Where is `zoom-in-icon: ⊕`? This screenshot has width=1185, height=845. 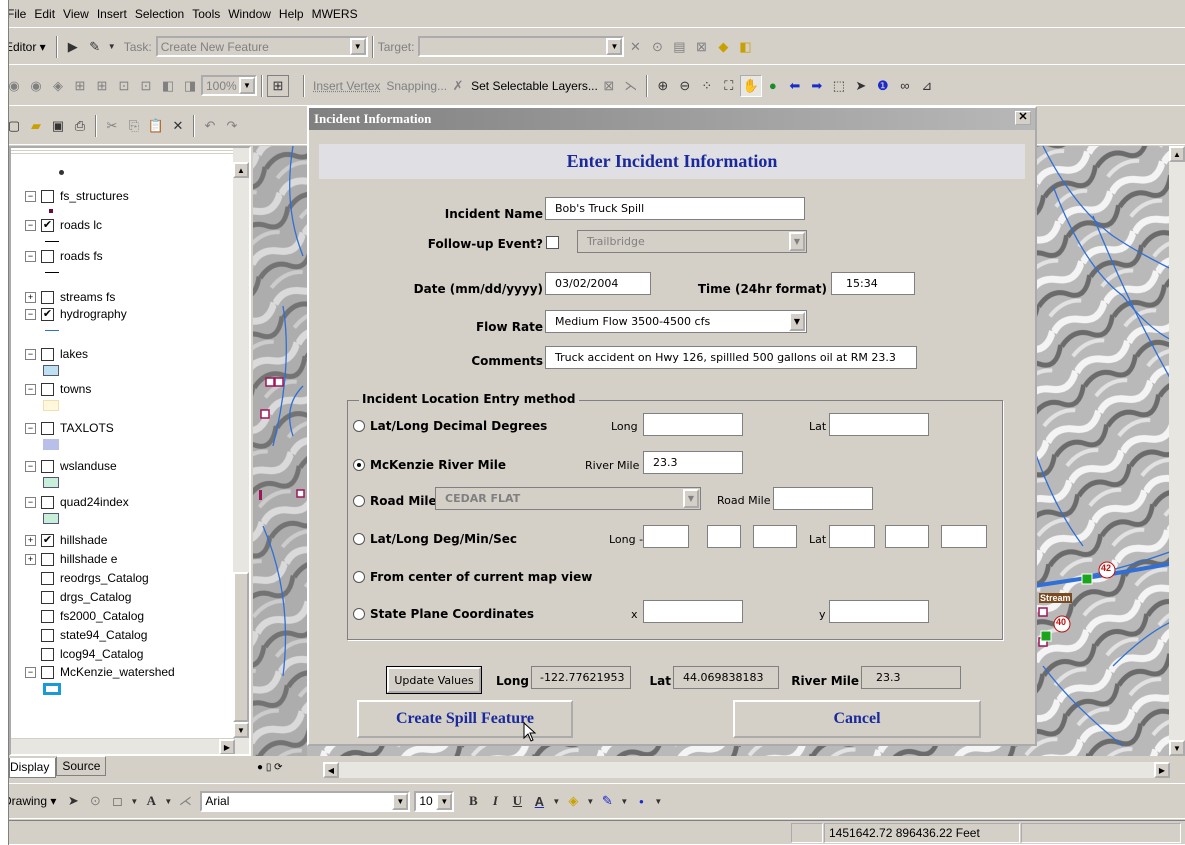
zoom-in-icon: ⊕ is located at coordinates (663, 86).